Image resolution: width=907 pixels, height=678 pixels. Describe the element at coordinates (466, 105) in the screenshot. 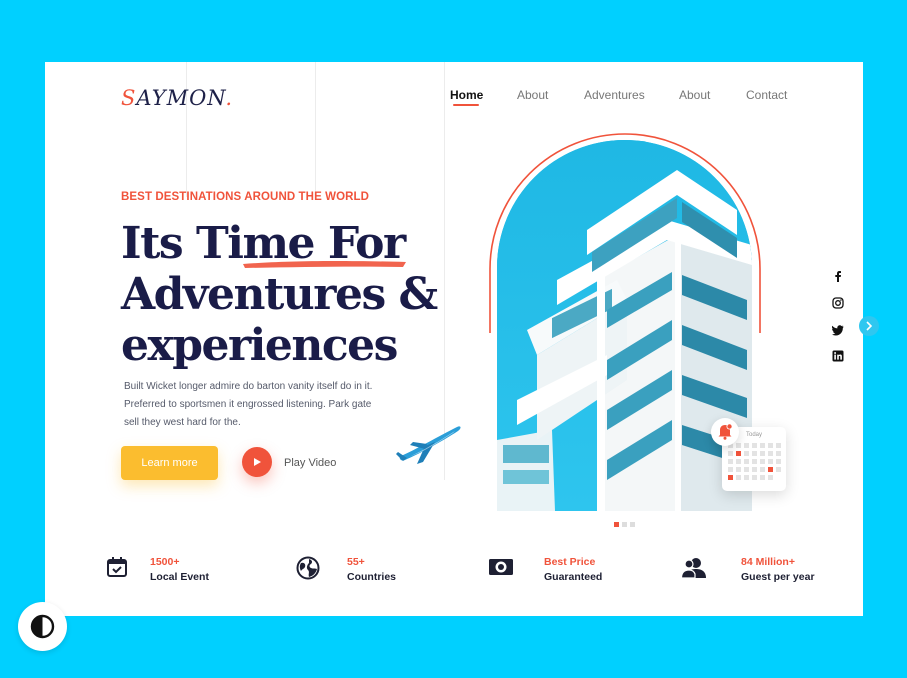

I see `nav-active-indicator` at that location.